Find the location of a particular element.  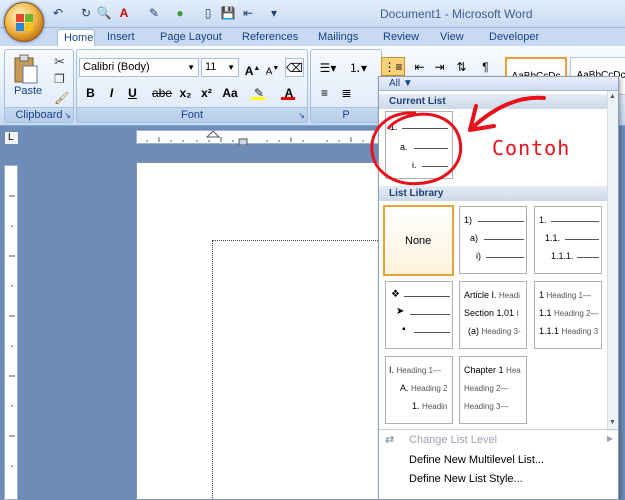

multilevel-list-icon: ⋮≡ is located at coordinates (393, 66).